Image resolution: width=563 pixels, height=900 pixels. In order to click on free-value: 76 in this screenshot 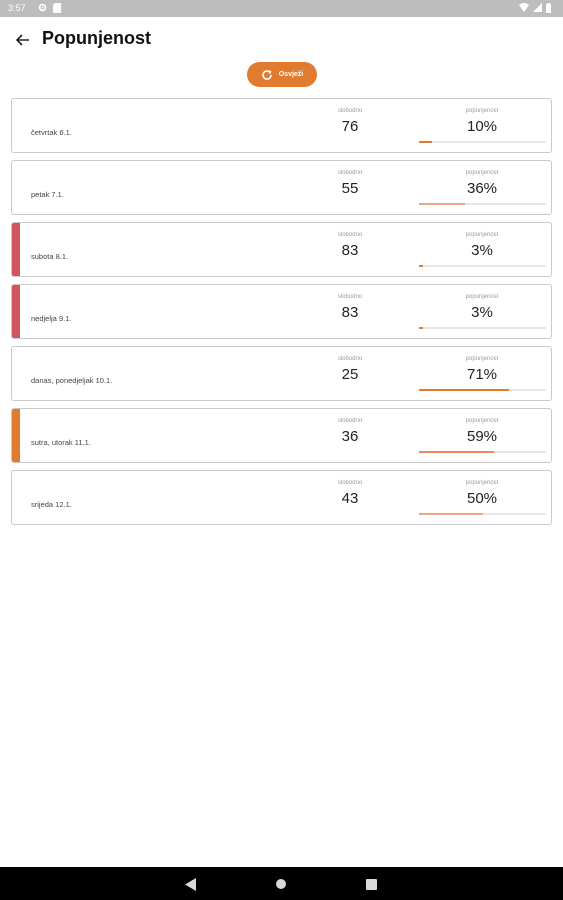, I will do `click(350, 126)`.